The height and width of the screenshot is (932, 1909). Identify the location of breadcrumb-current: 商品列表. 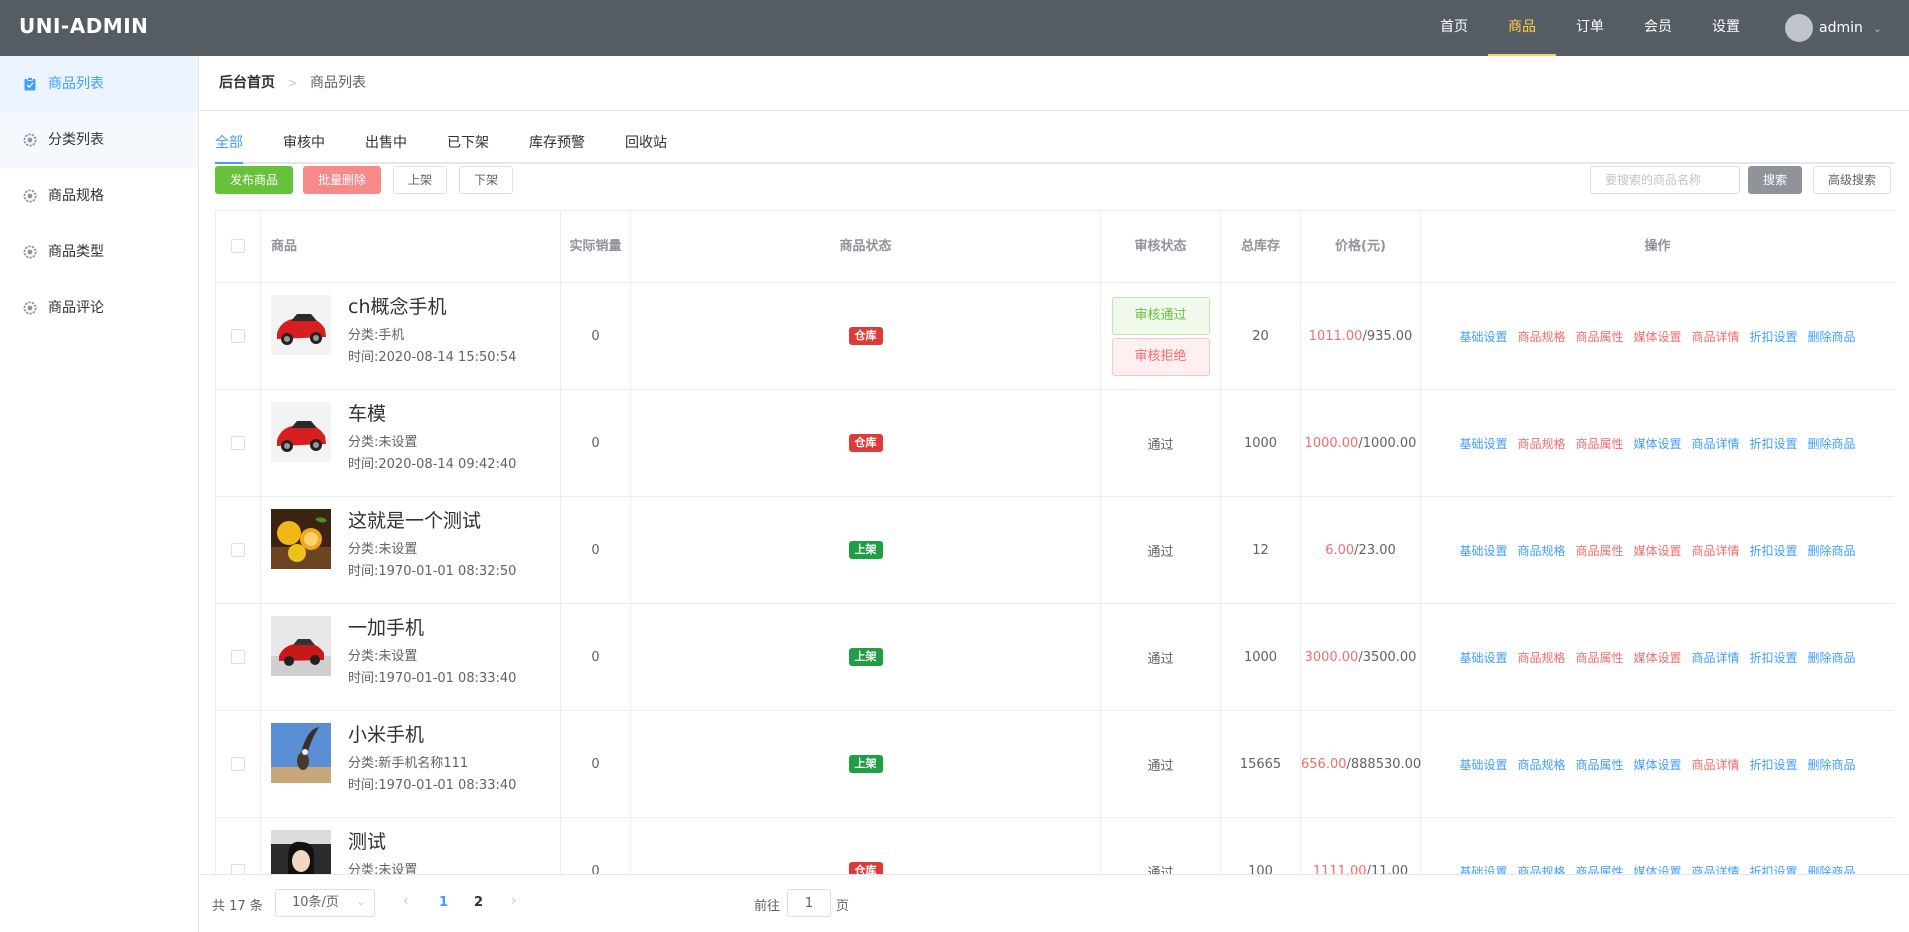
(337, 83).